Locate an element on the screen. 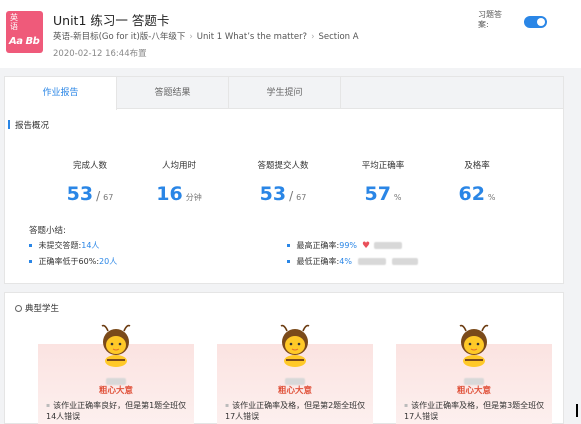 The width and height of the screenshot is (581, 424). answer-toggle is located at coordinates (535, 22).